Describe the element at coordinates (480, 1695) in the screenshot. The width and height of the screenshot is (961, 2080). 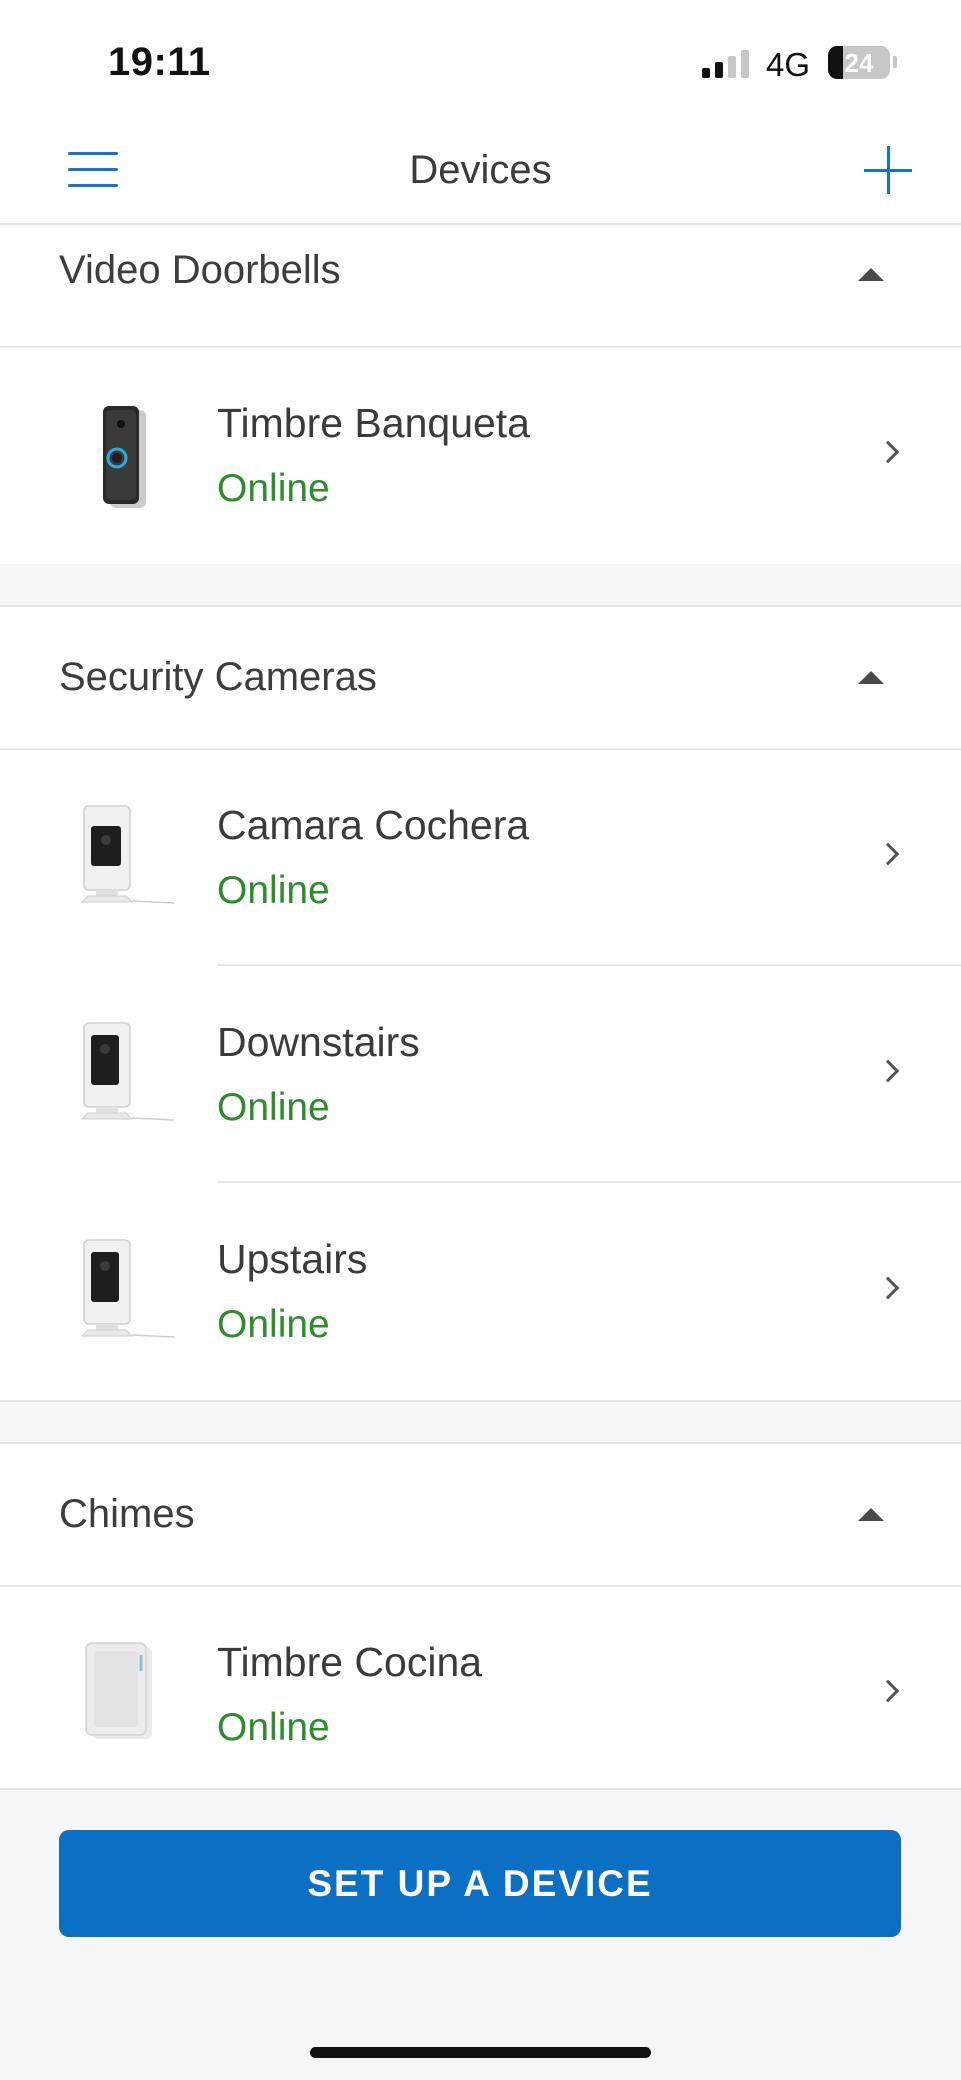
I see `device-row-timbre-cocina: Timbre Cocina Online` at that location.